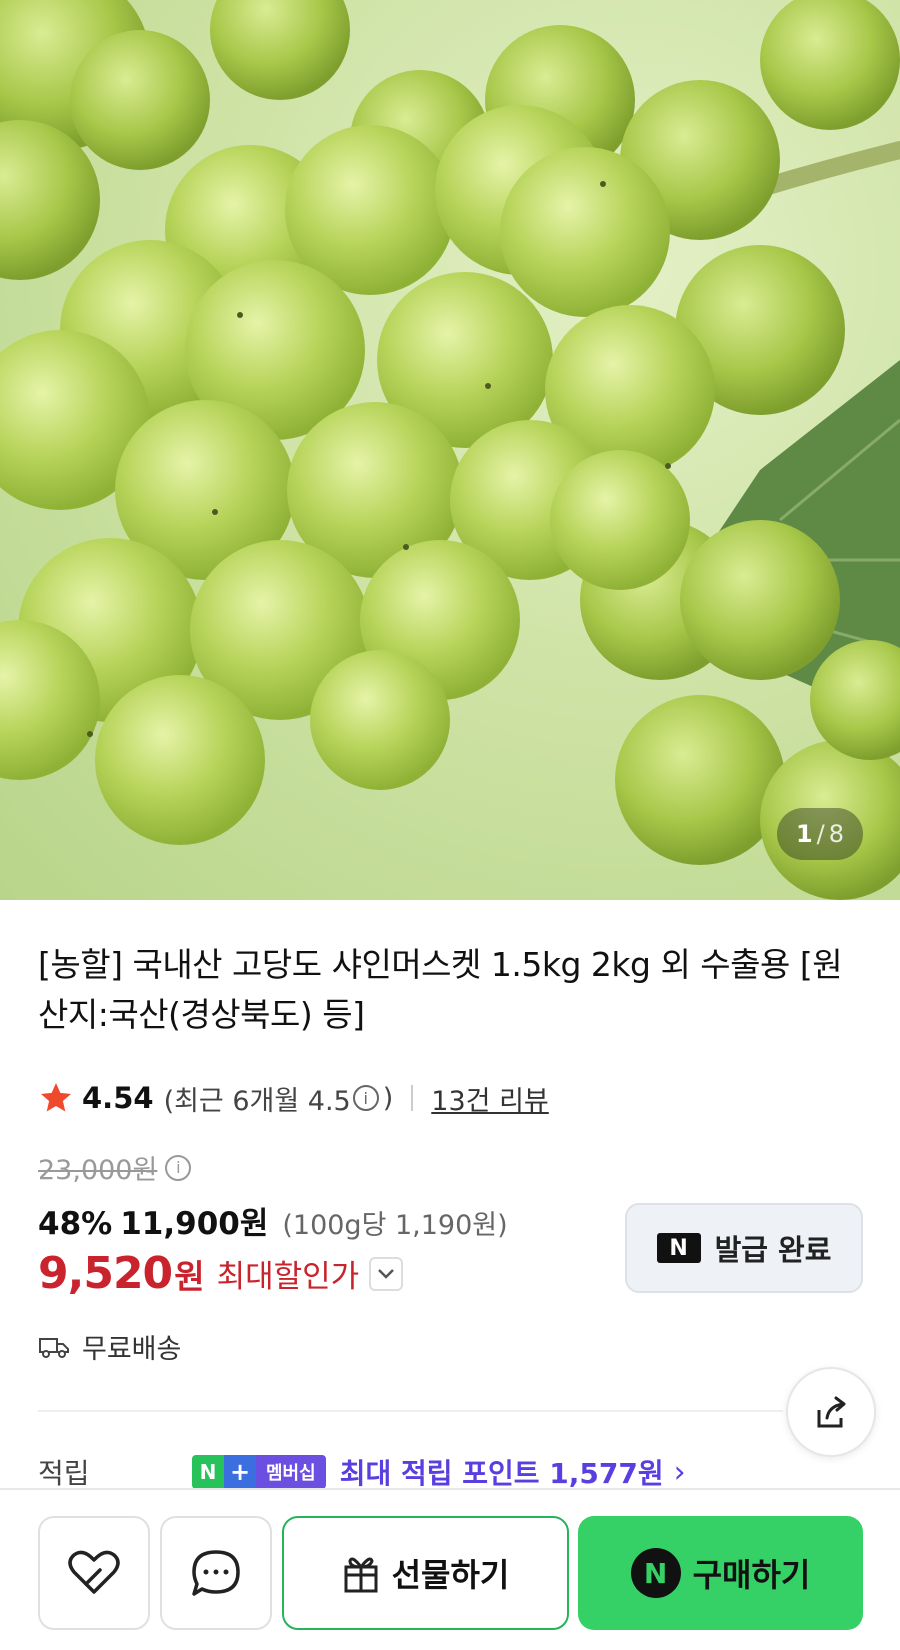  Describe the element at coordinates (105, 1273) in the screenshot. I see `best-price: 9,520` at that location.